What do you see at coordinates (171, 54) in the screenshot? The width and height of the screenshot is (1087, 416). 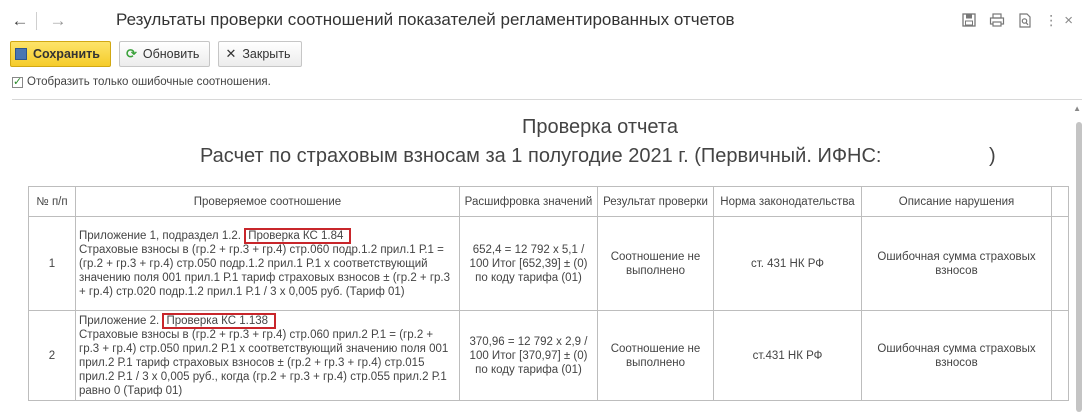 I see `refresh-button-label: Обновить` at bounding box center [171, 54].